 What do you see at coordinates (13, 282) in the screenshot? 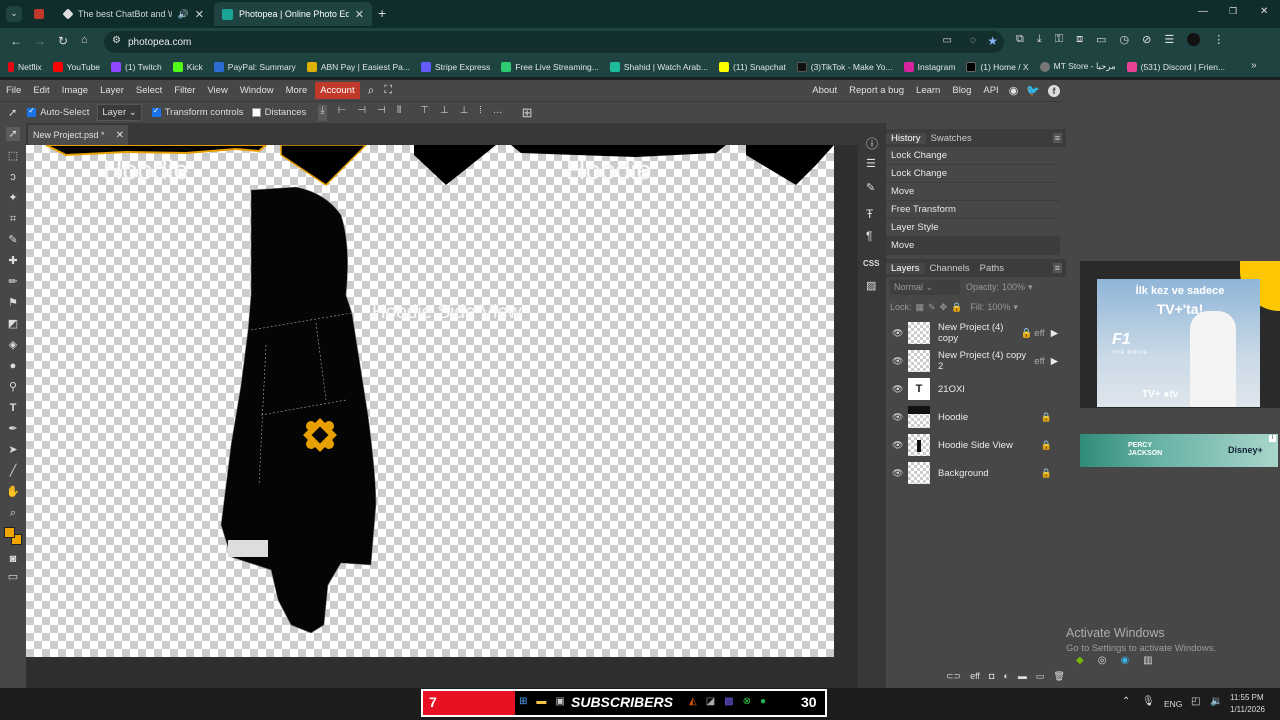
I see `brush-tool-icon: ✏` at bounding box center [13, 282].